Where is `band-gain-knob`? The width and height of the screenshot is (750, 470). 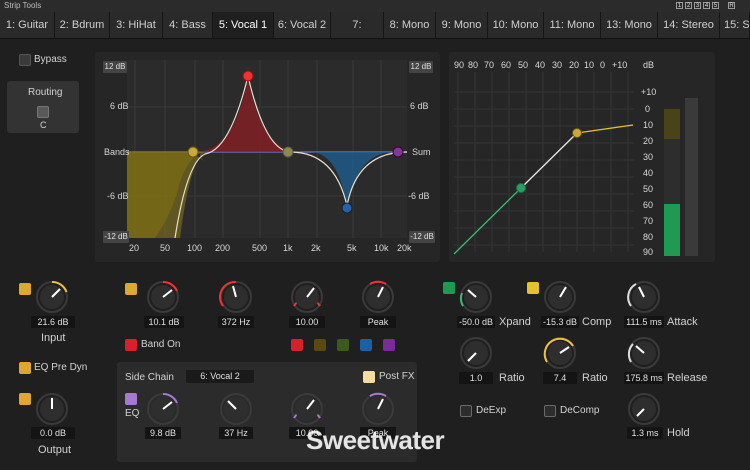 band-gain-knob is located at coordinates (163, 297).